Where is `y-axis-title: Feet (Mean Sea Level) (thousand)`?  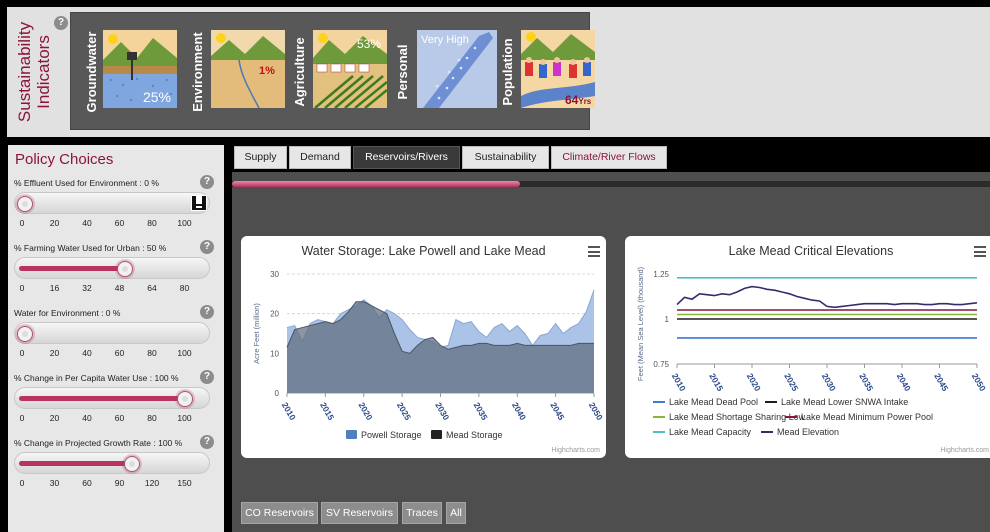
y-axis-title: Feet (Mean Sea Level) (thousand) is located at coordinates (640, 323).